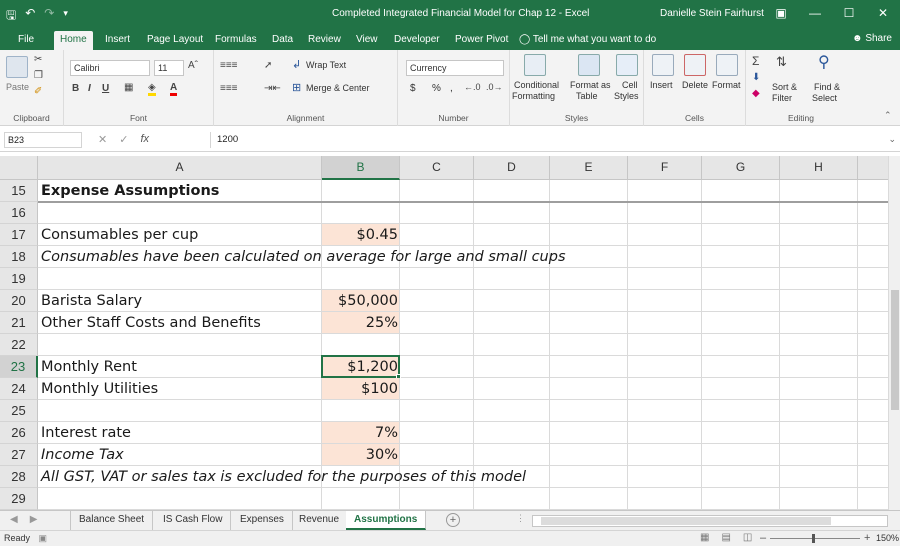 The height and width of the screenshot is (546, 900). Describe the element at coordinates (888, 115) in the screenshot. I see `collapse-ribbon-icon: ⌃` at that location.